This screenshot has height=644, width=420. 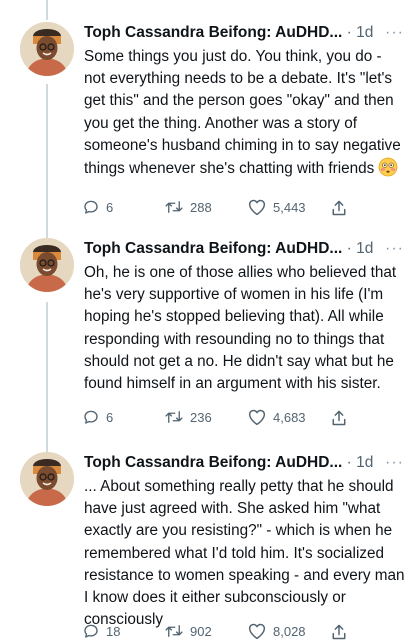 I want to click on flushed-face-emoji-icon, so click(x=388, y=170).